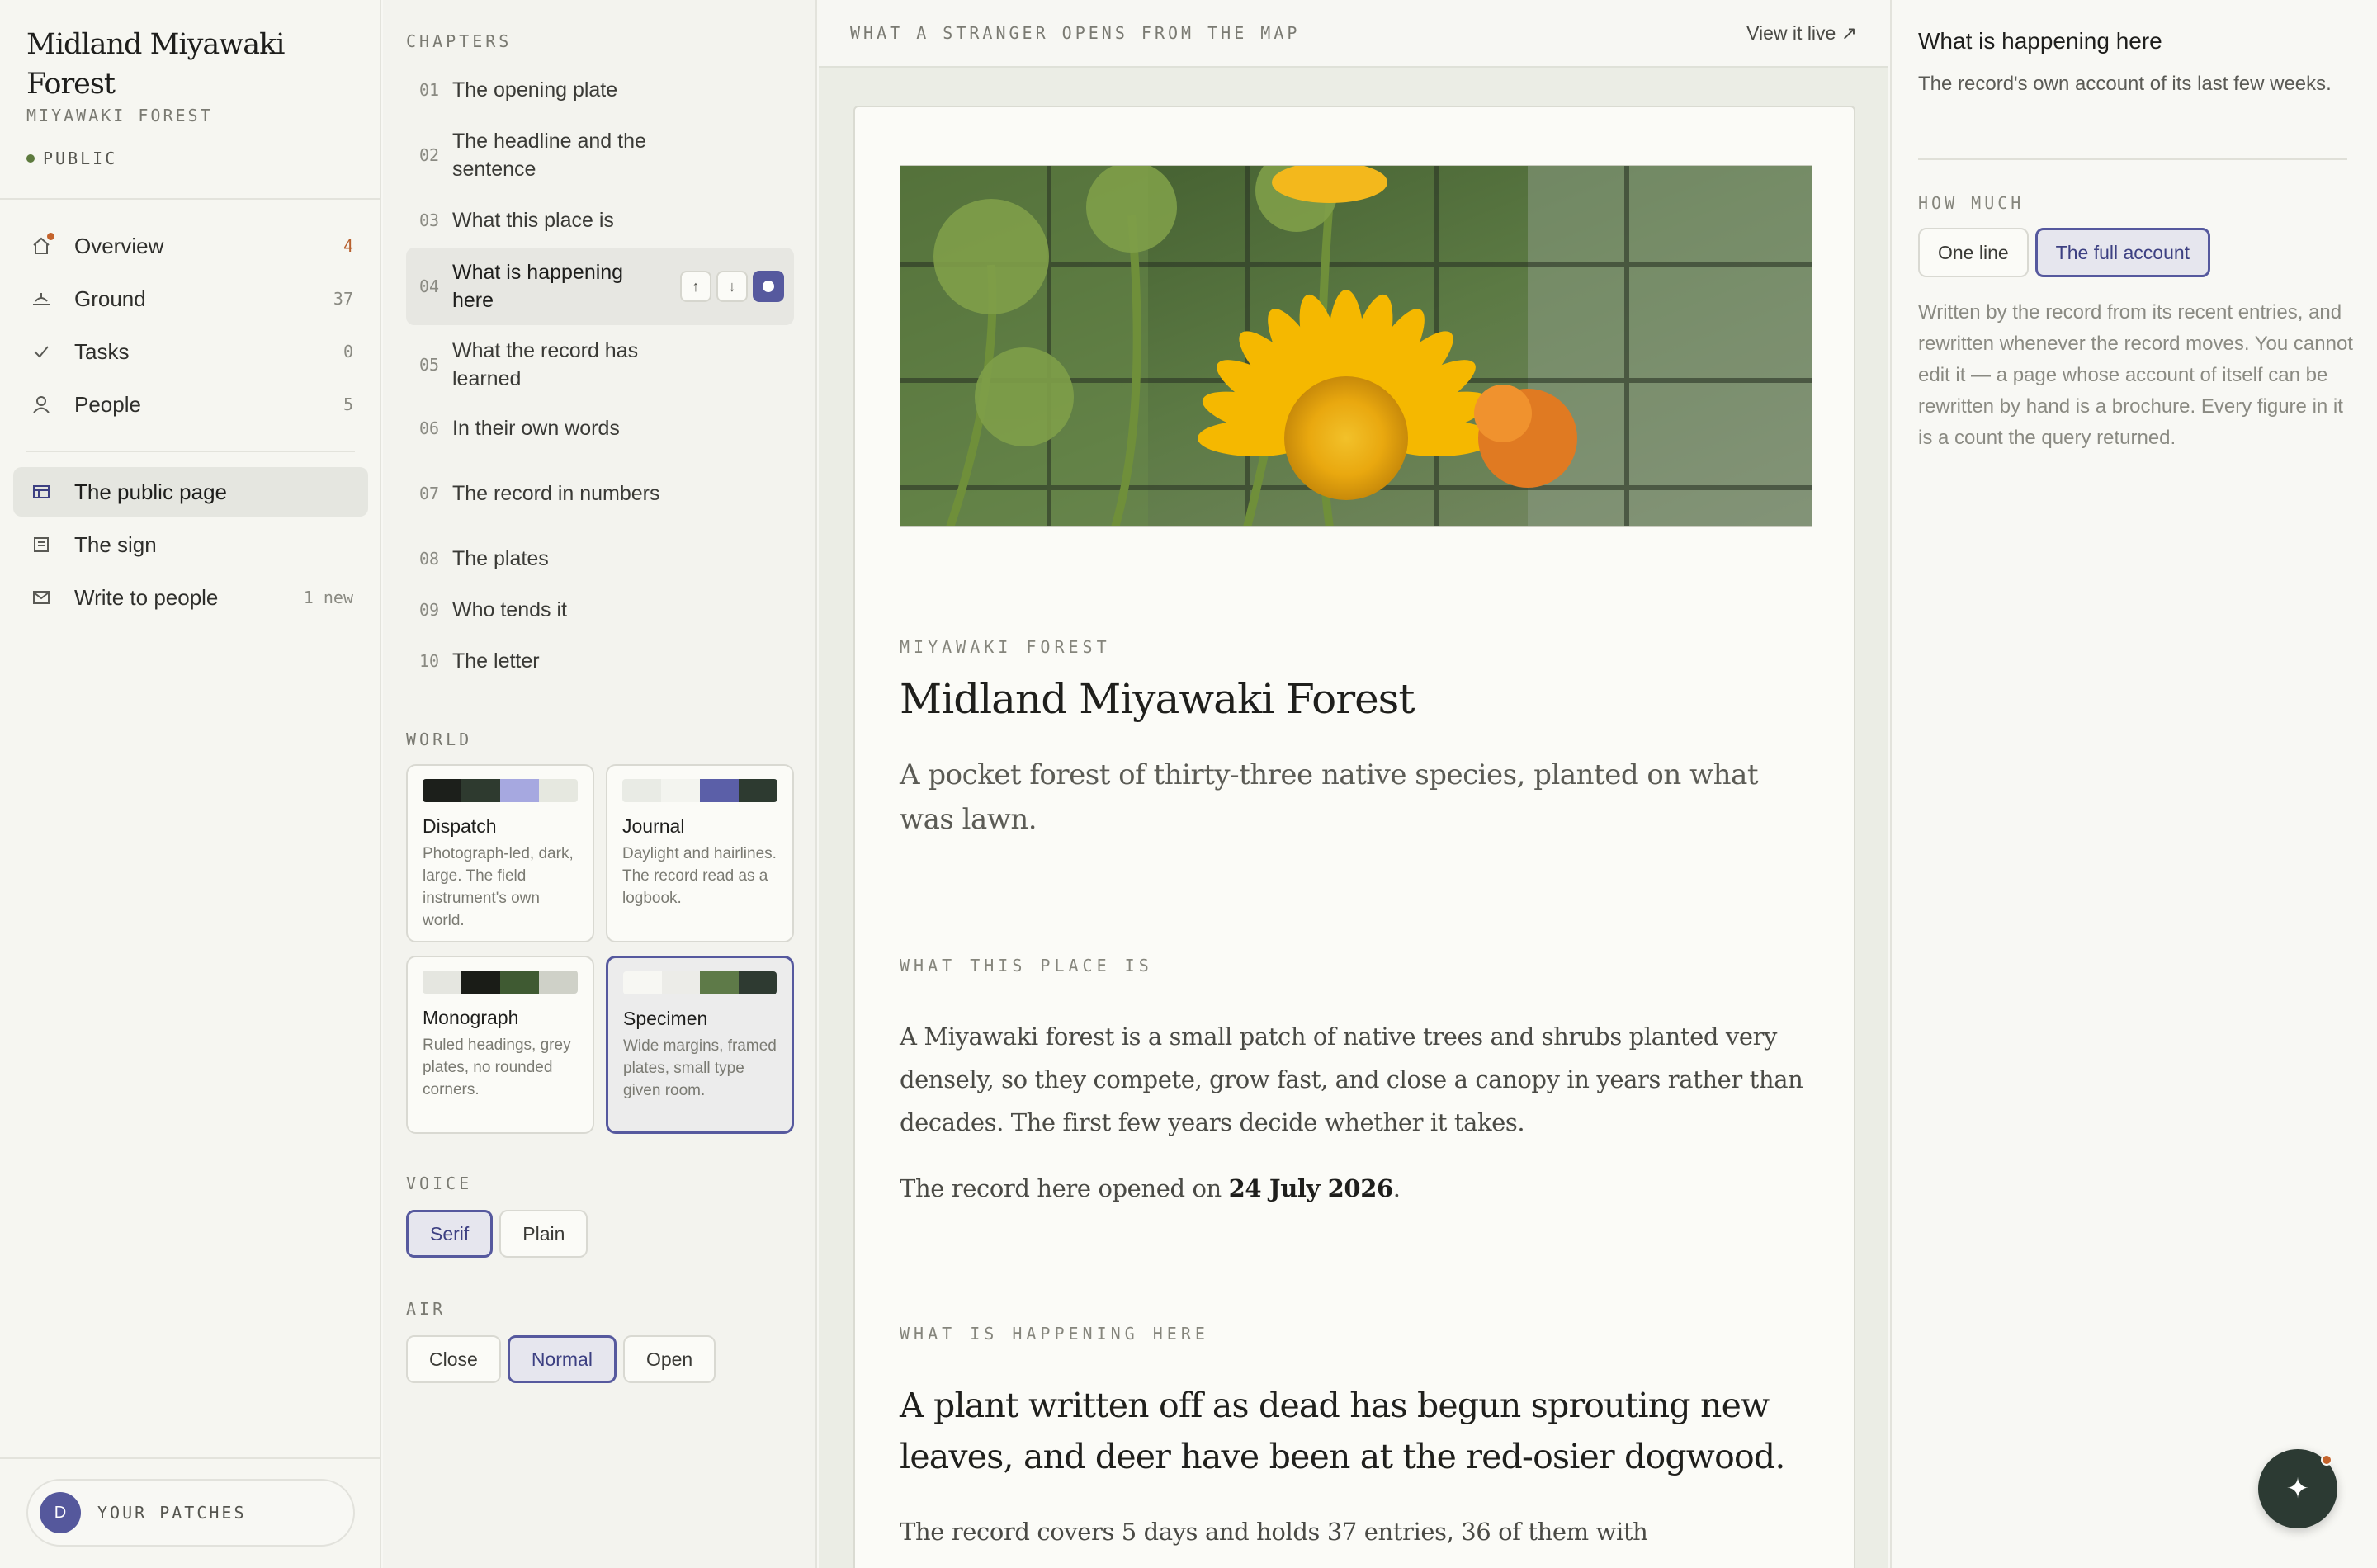  What do you see at coordinates (430, 559) in the screenshot?
I see `chapter-number: 08` at bounding box center [430, 559].